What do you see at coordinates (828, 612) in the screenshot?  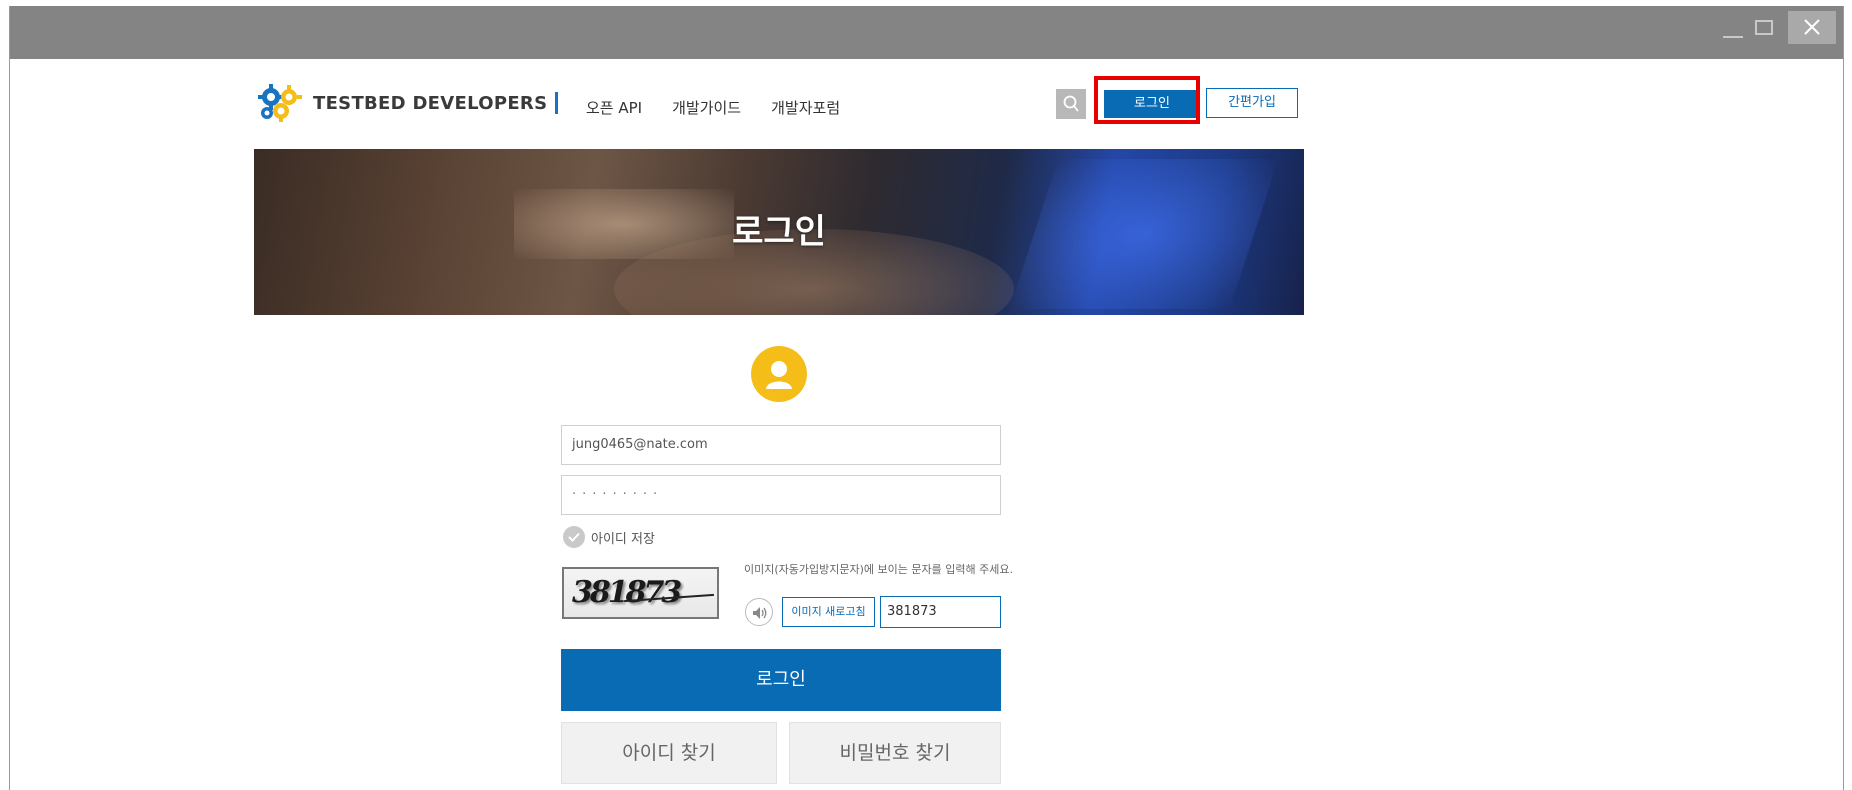 I see `captcha-refresh-button: 이미지 새로고침` at bounding box center [828, 612].